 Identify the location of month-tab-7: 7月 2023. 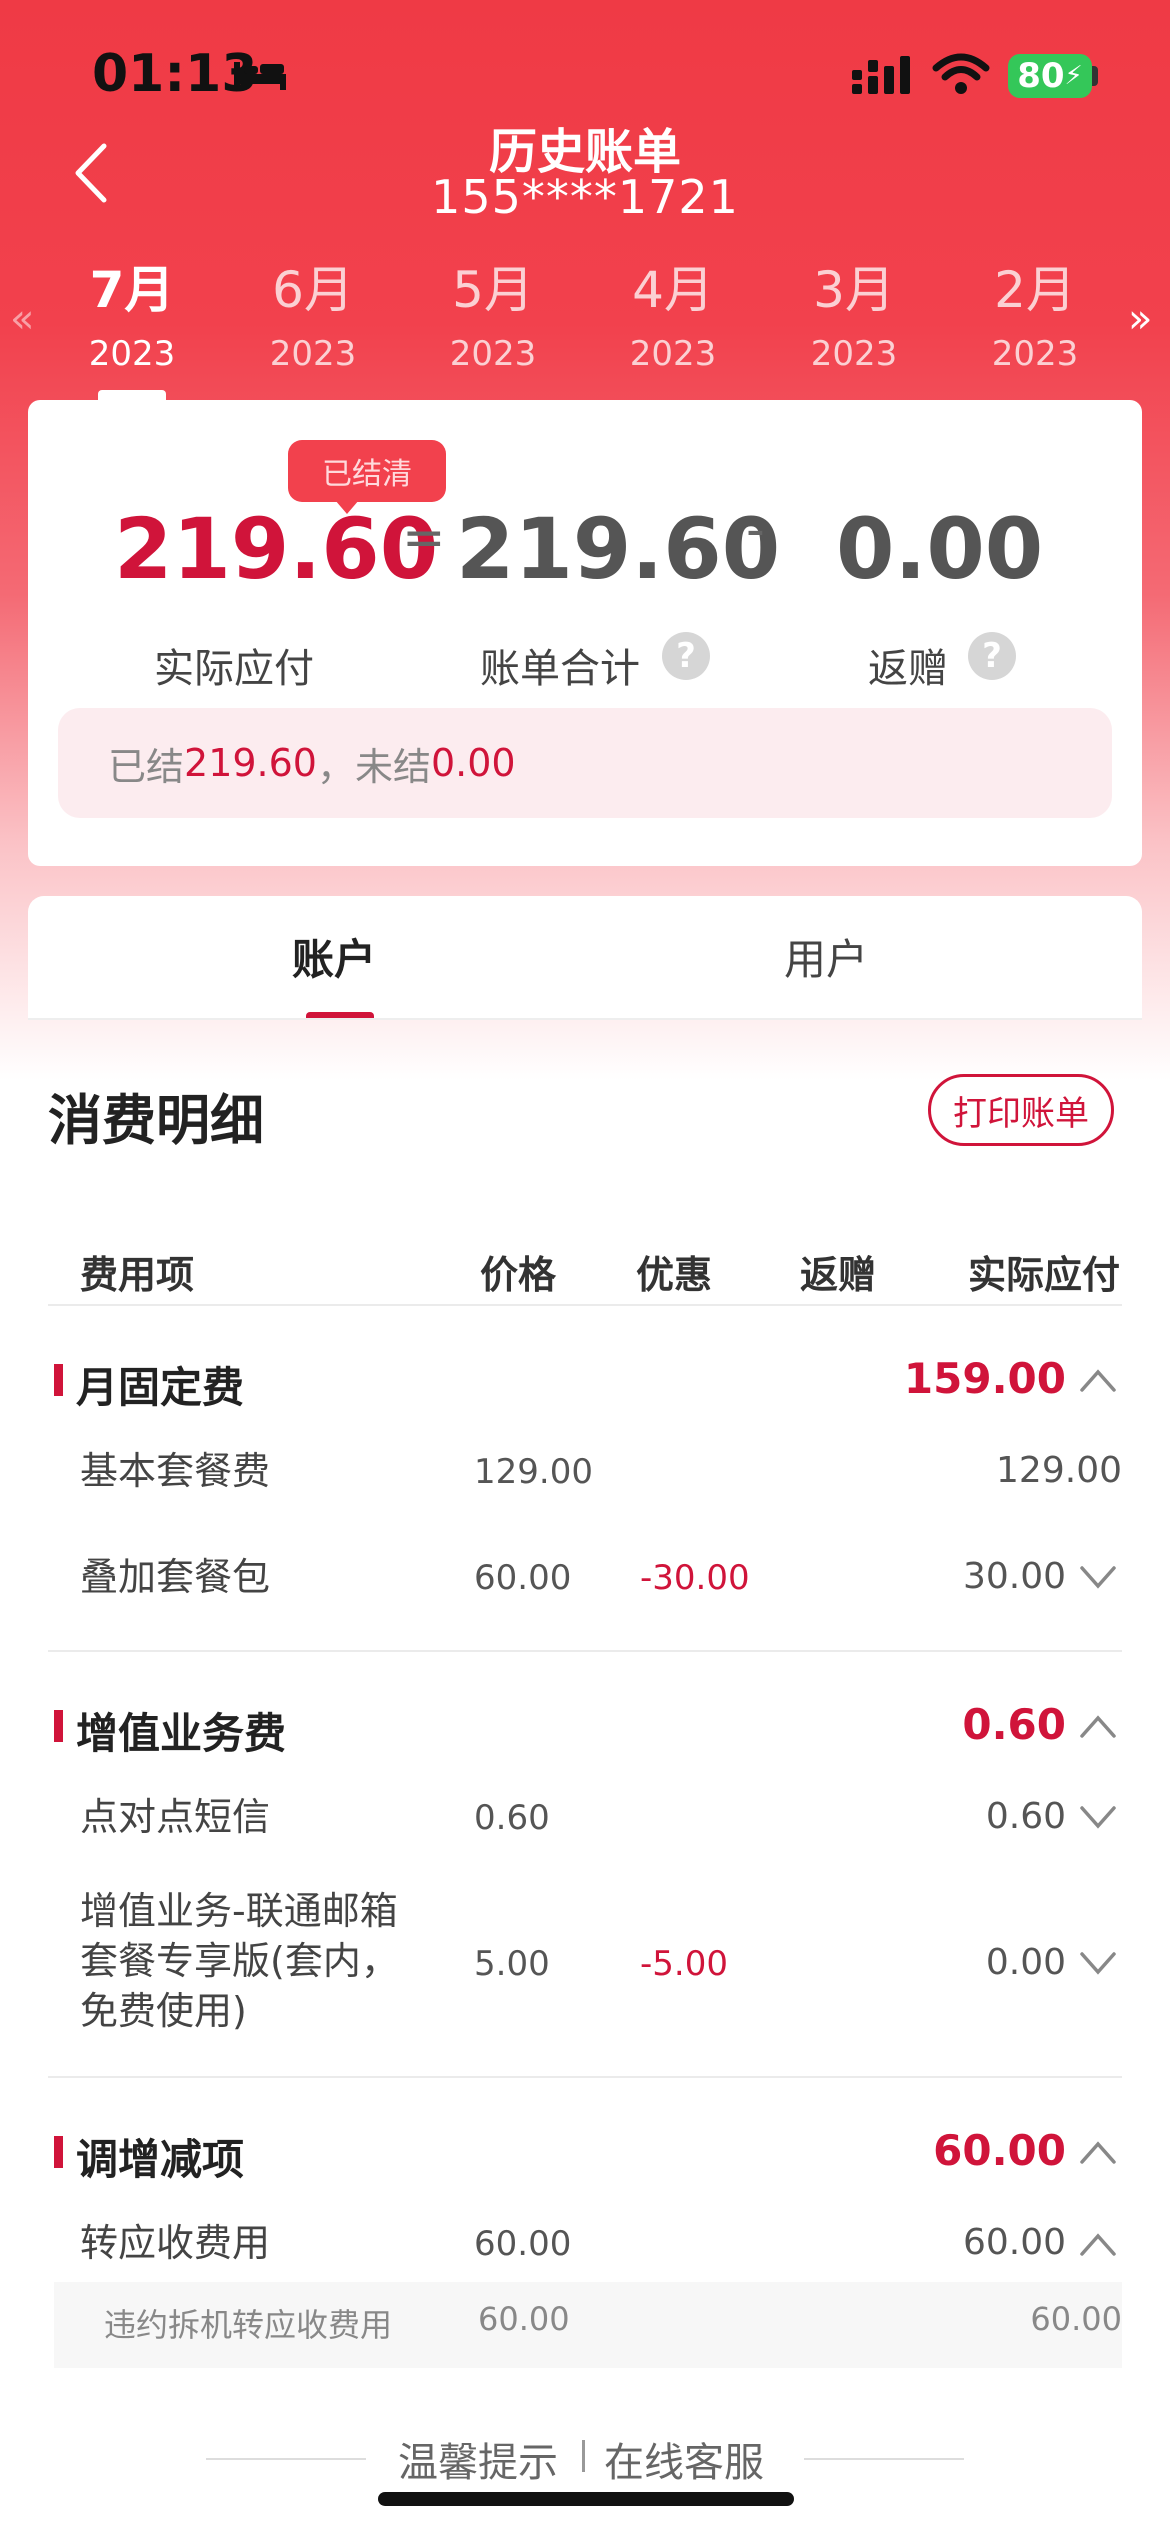
(132, 312).